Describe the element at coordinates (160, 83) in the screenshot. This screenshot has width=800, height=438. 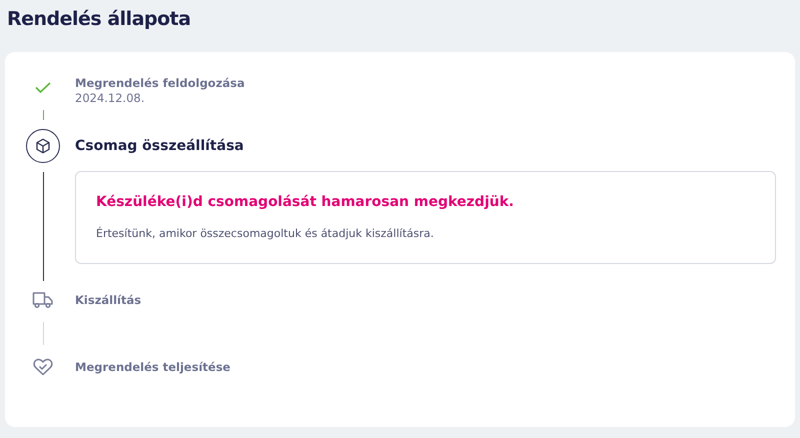
I see `step-title: Megrendelés feldolgozása` at that location.